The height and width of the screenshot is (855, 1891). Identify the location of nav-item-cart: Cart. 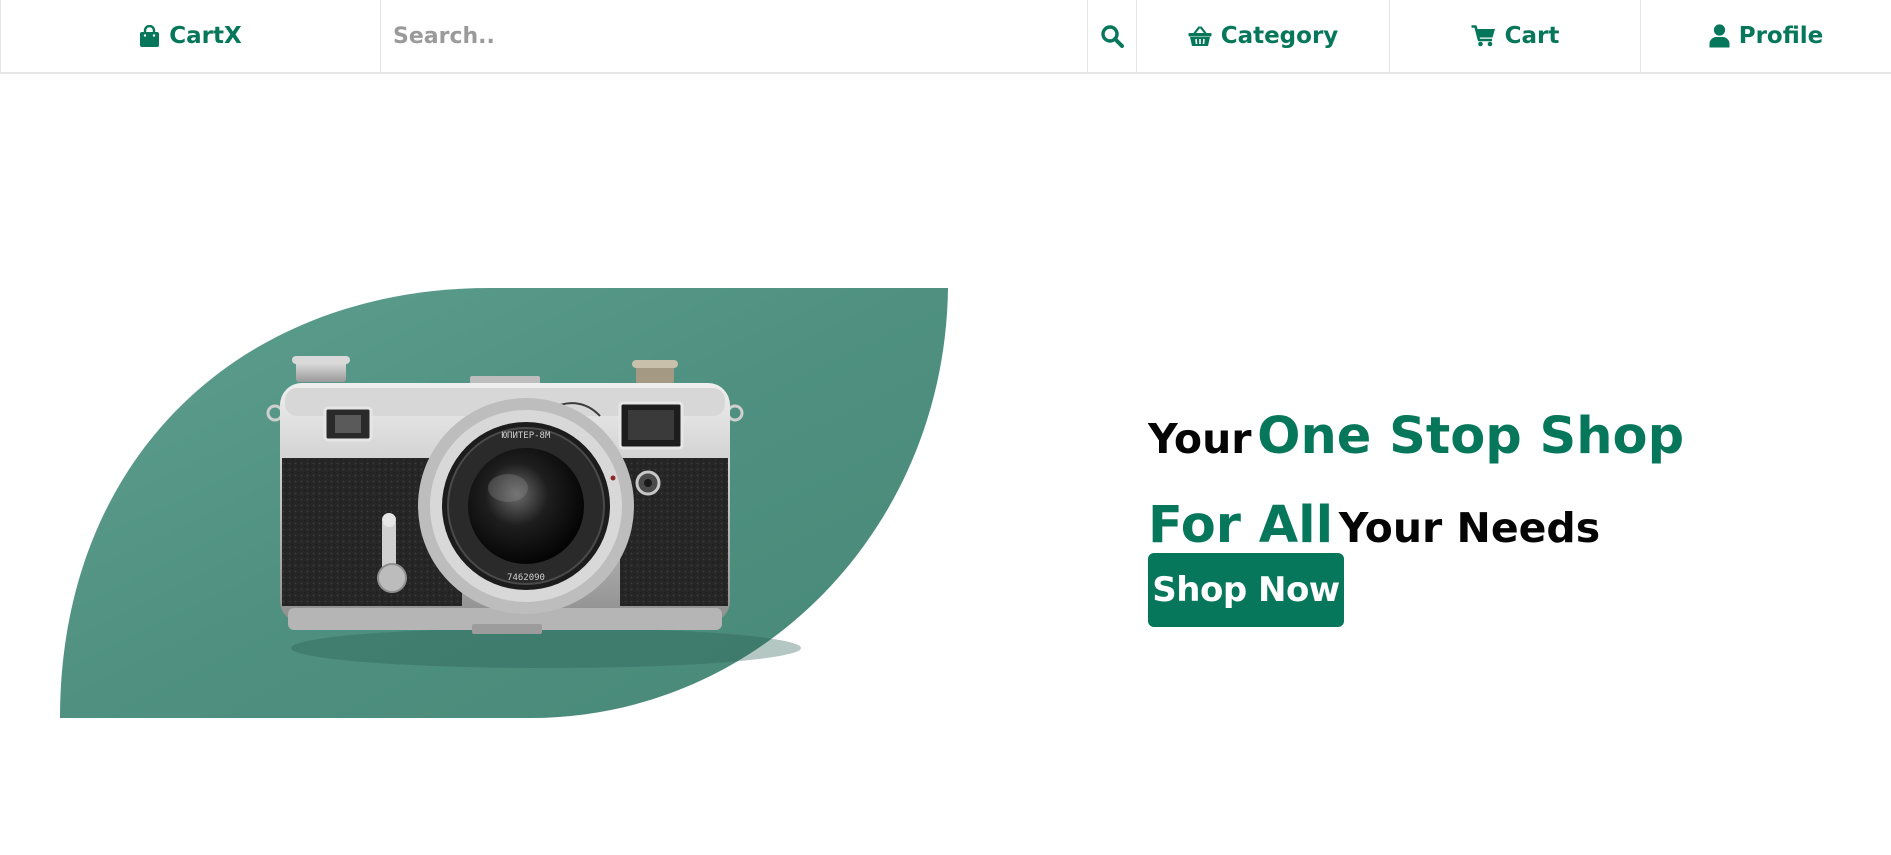
(1515, 36).